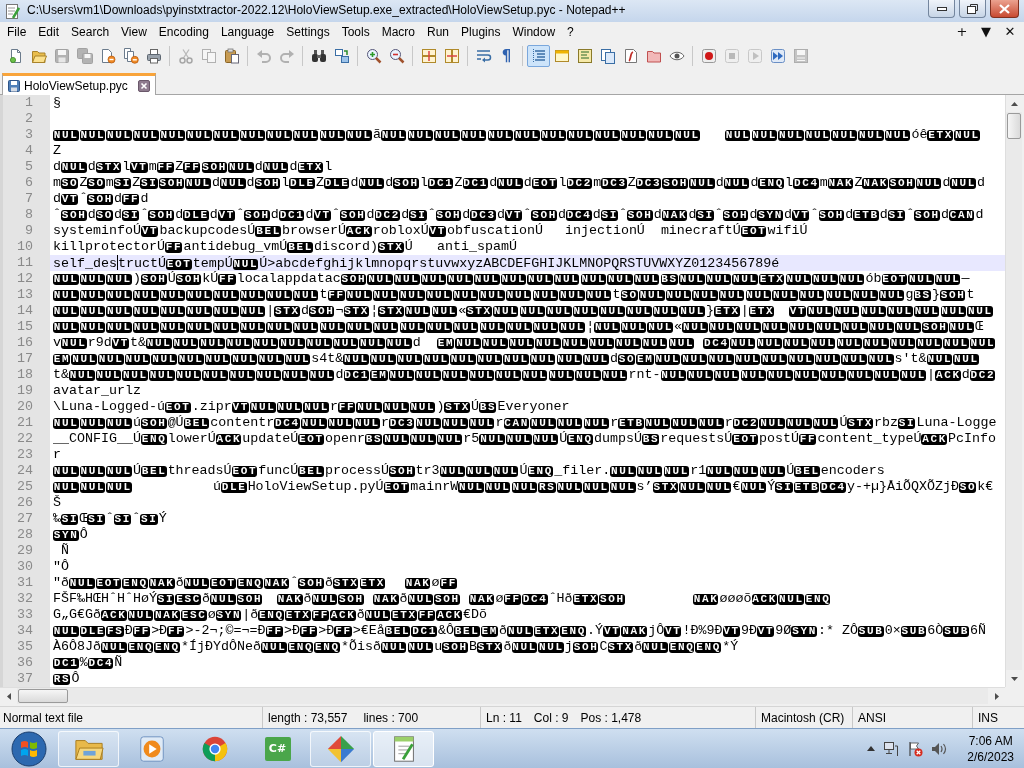  Describe the element at coordinates (287, 423) in the screenshot. I see `control-char: DC4` at that location.